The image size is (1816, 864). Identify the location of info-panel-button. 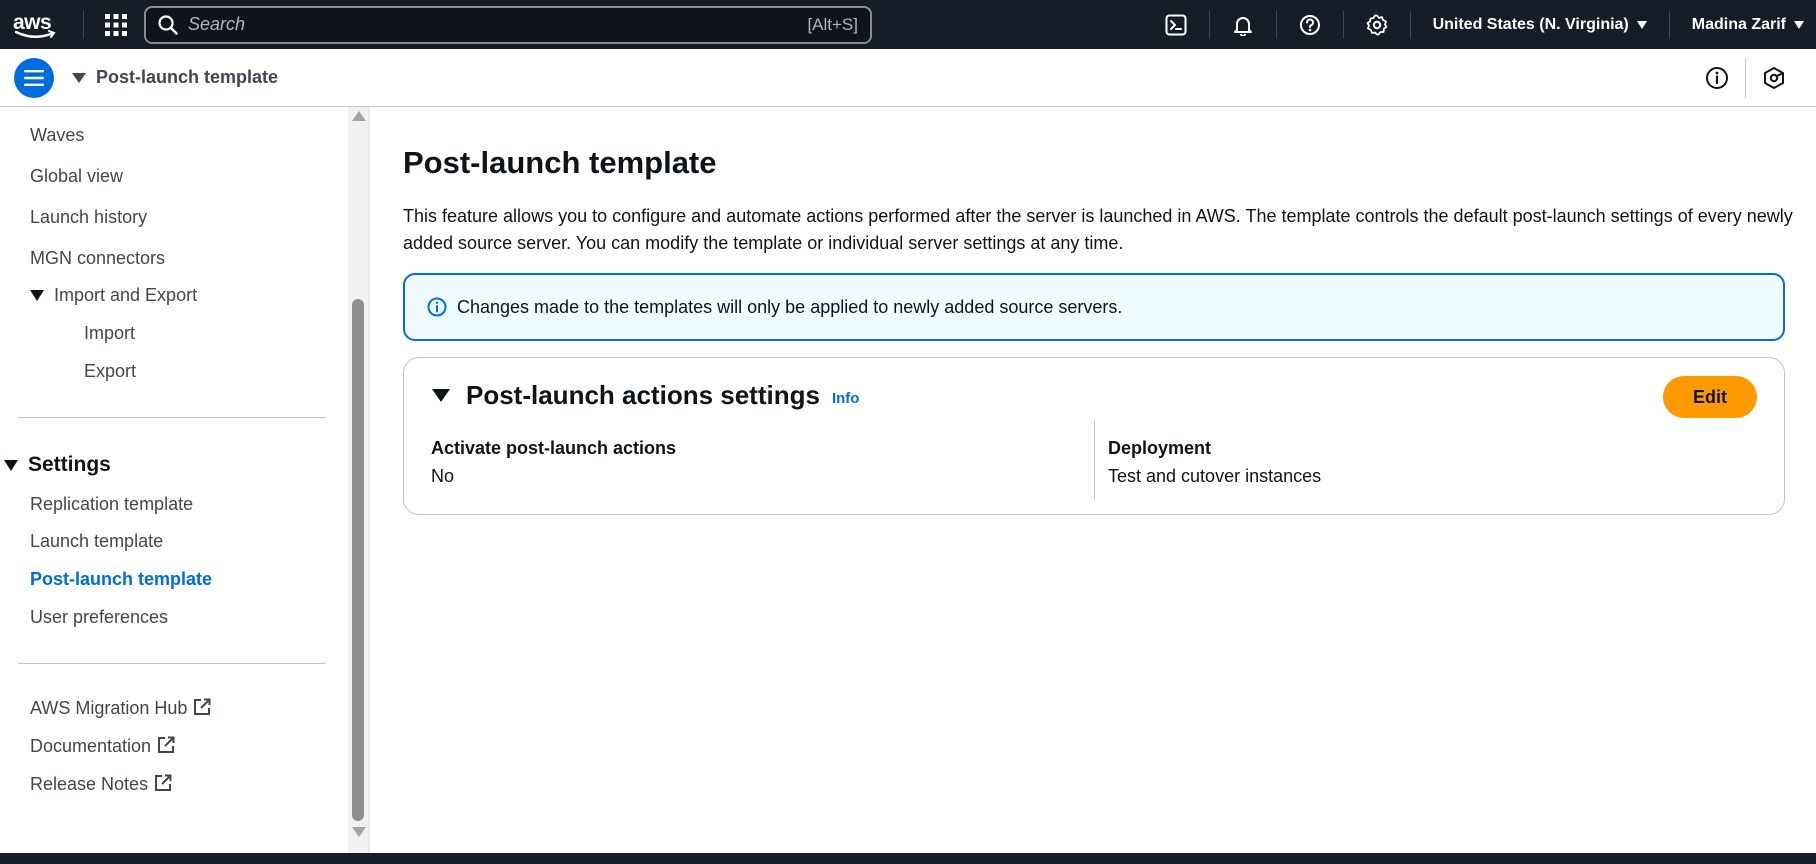
(1717, 78).